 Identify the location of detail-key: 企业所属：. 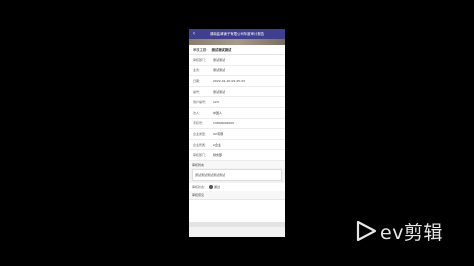
(201, 144).